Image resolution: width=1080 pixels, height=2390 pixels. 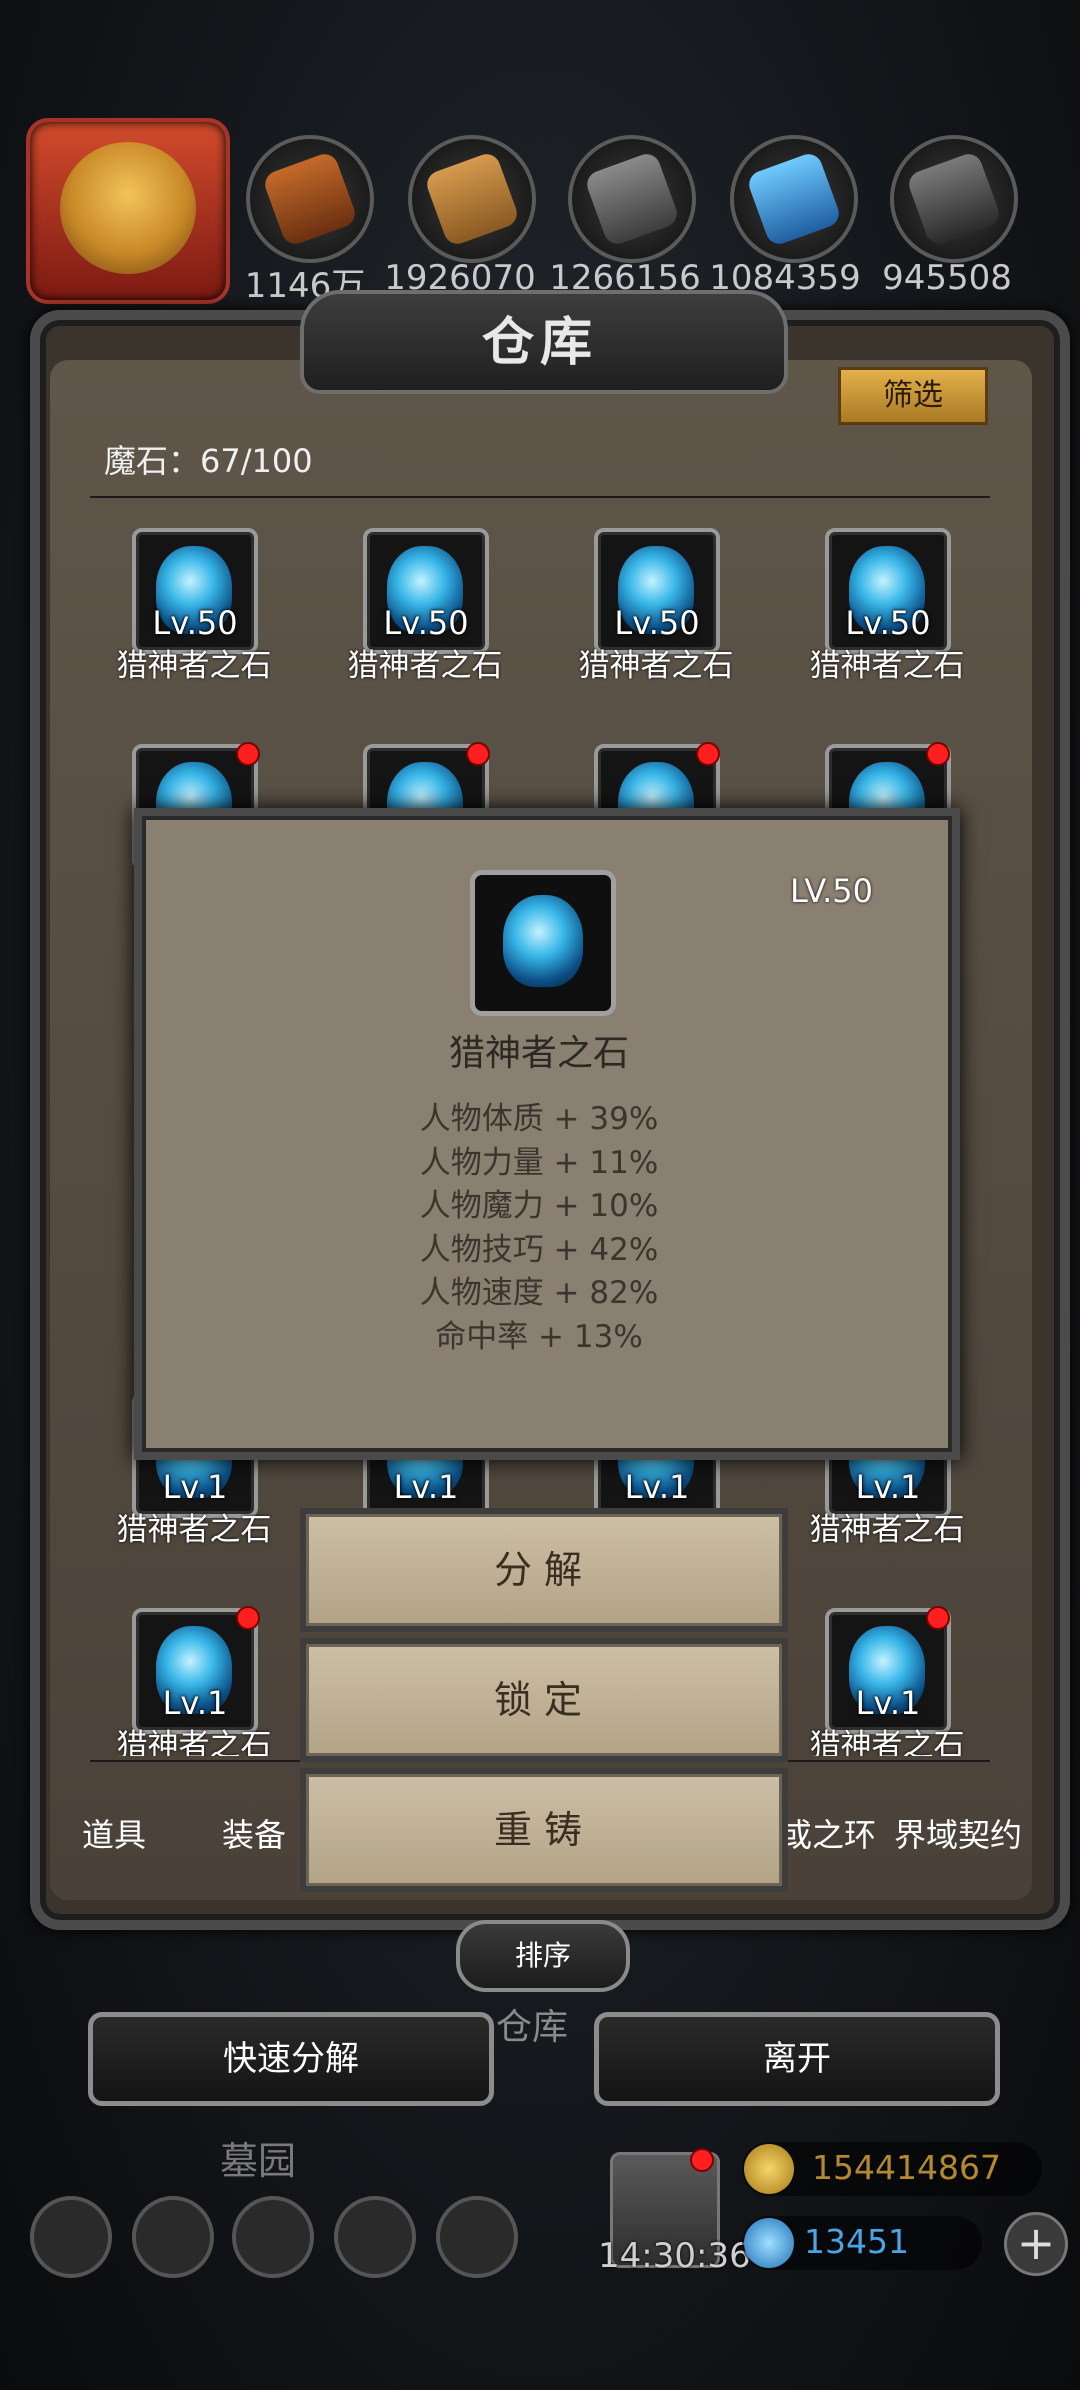 What do you see at coordinates (769, 2169) in the screenshot?
I see `gold-coin-icon` at bounding box center [769, 2169].